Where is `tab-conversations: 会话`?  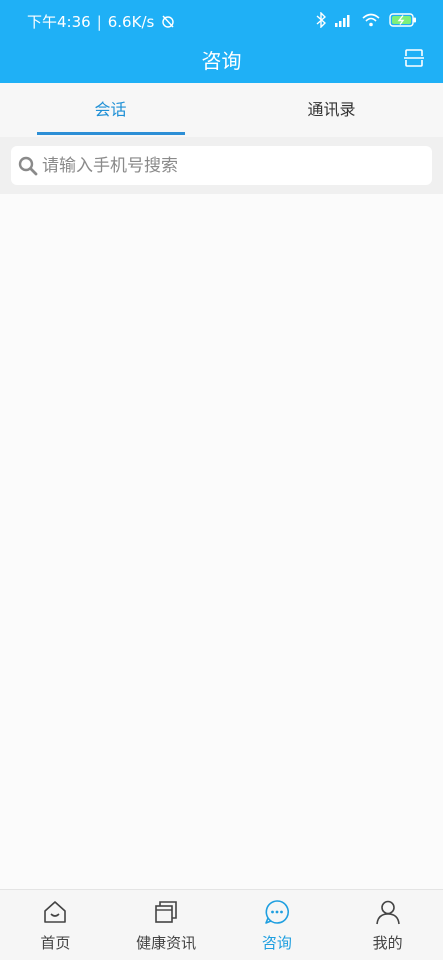 tab-conversations: 会话 is located at coordinates (110, 110).